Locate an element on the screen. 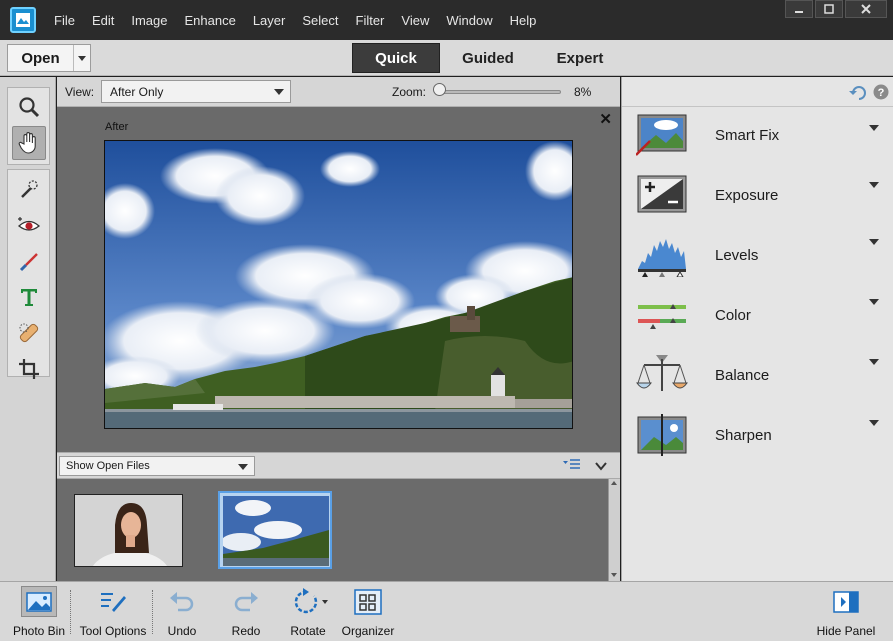  red-eye-tool-icon is located at coordinates (29, 225).